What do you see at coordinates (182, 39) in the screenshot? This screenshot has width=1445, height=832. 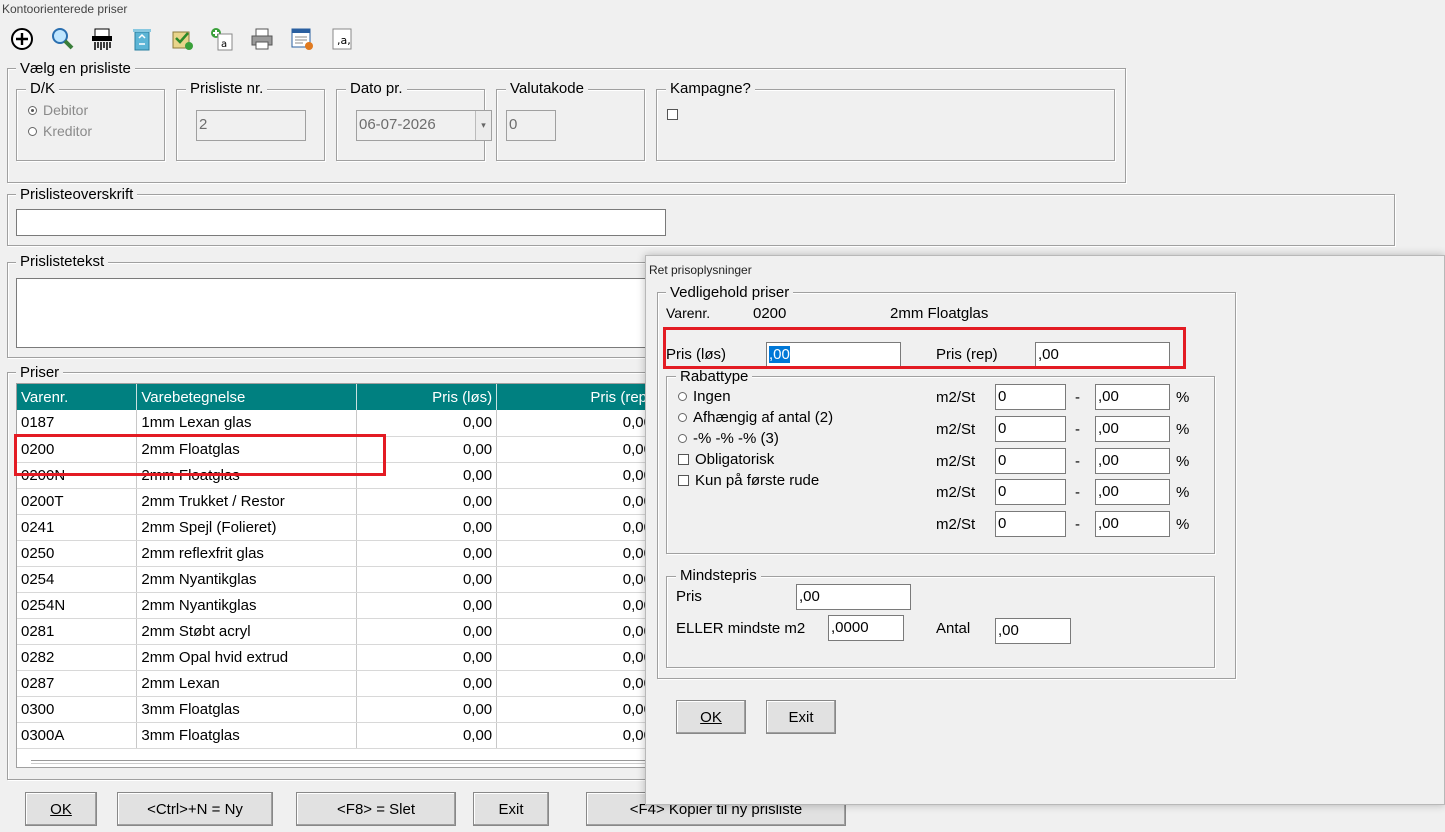 I see `approve-icon` at bounding box center [182, 39].